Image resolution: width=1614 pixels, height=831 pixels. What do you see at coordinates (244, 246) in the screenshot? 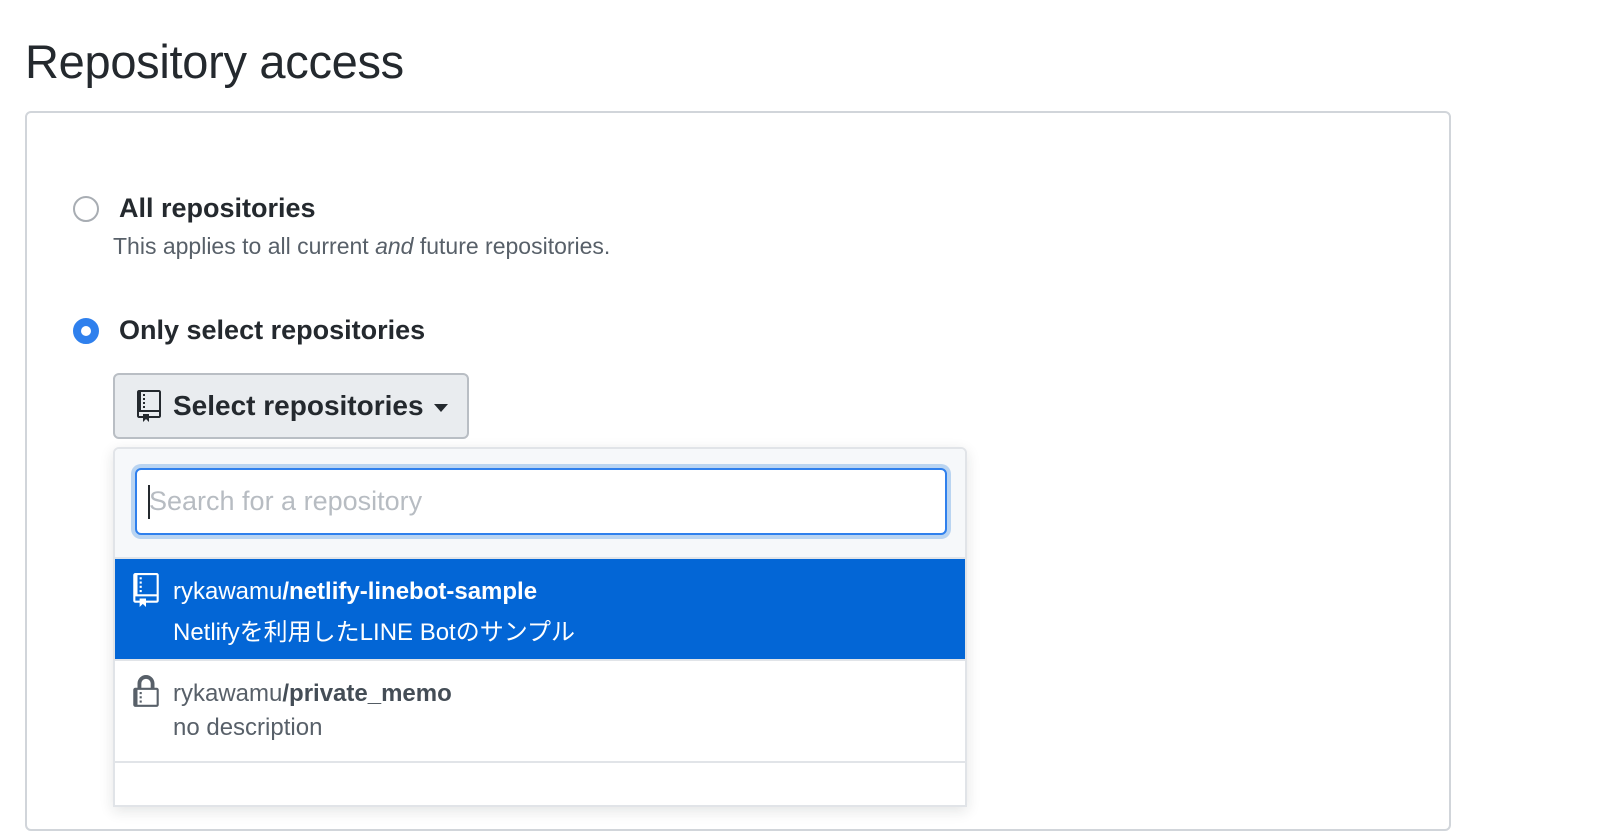
I see `note-prefix: This applies to all current` at bounding box center [244, 246].